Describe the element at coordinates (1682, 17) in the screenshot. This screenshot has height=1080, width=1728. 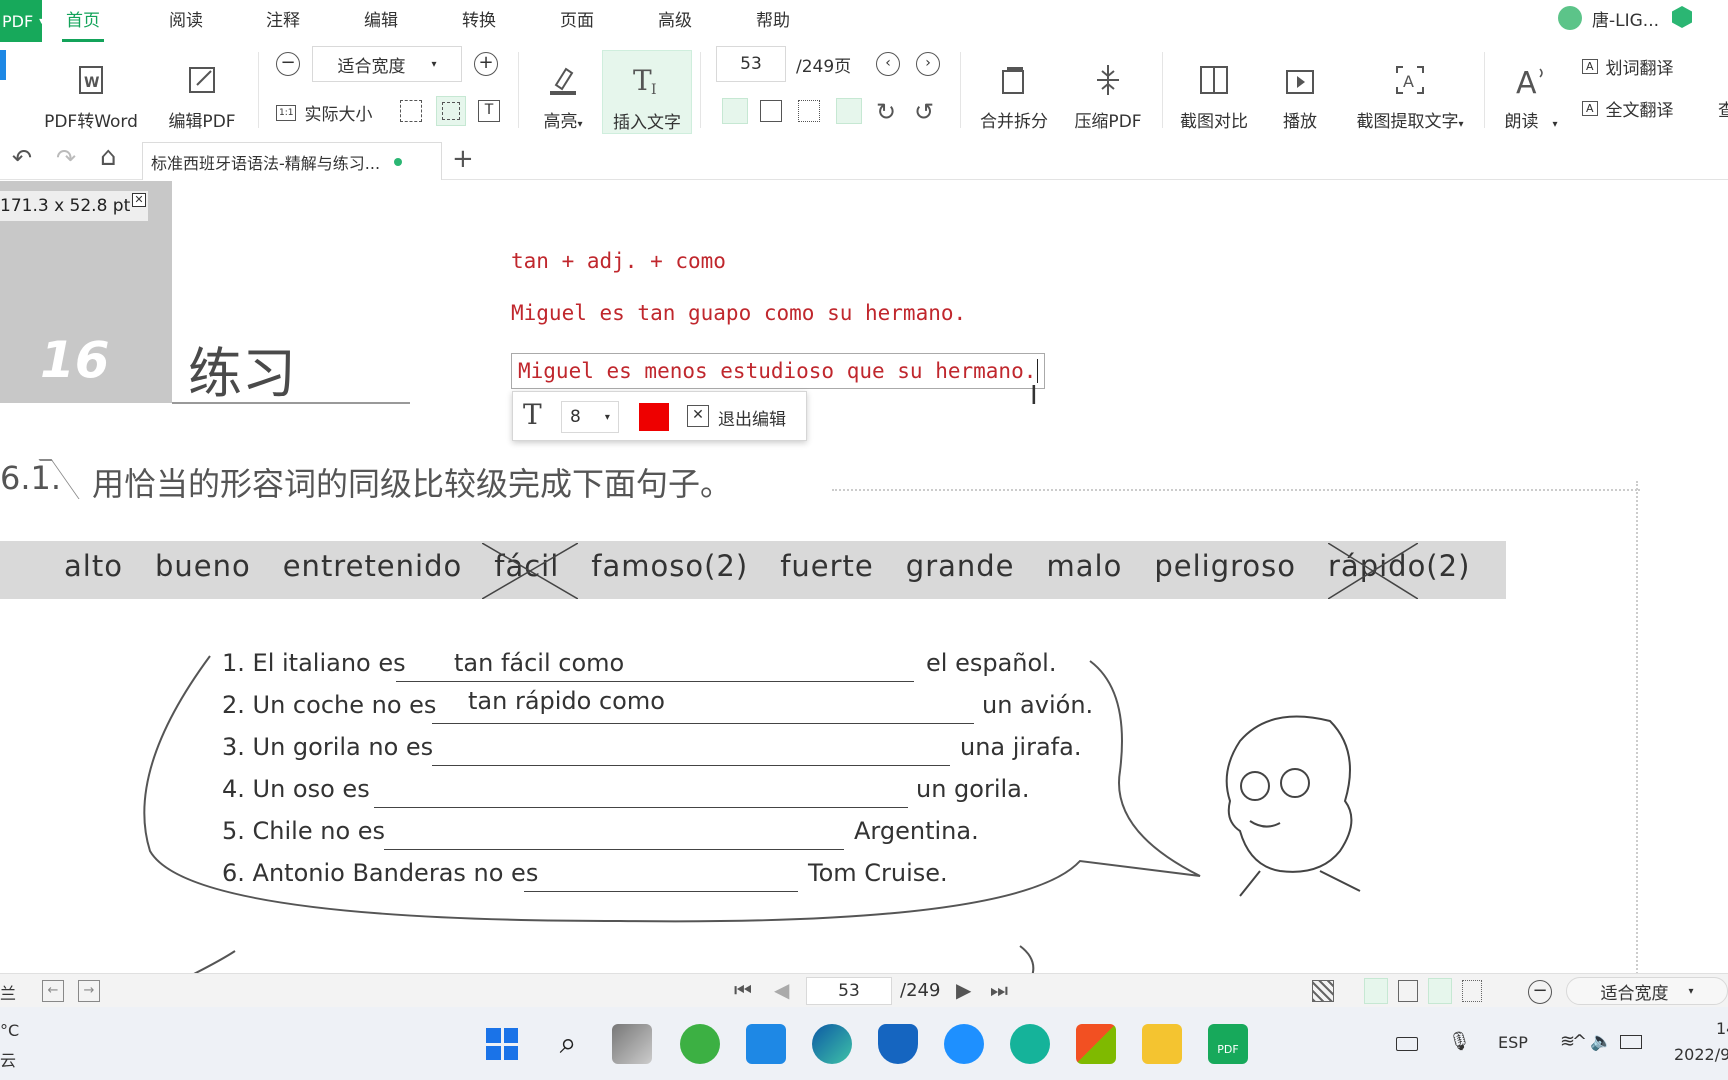
I see `member-badge-icon` at that location.